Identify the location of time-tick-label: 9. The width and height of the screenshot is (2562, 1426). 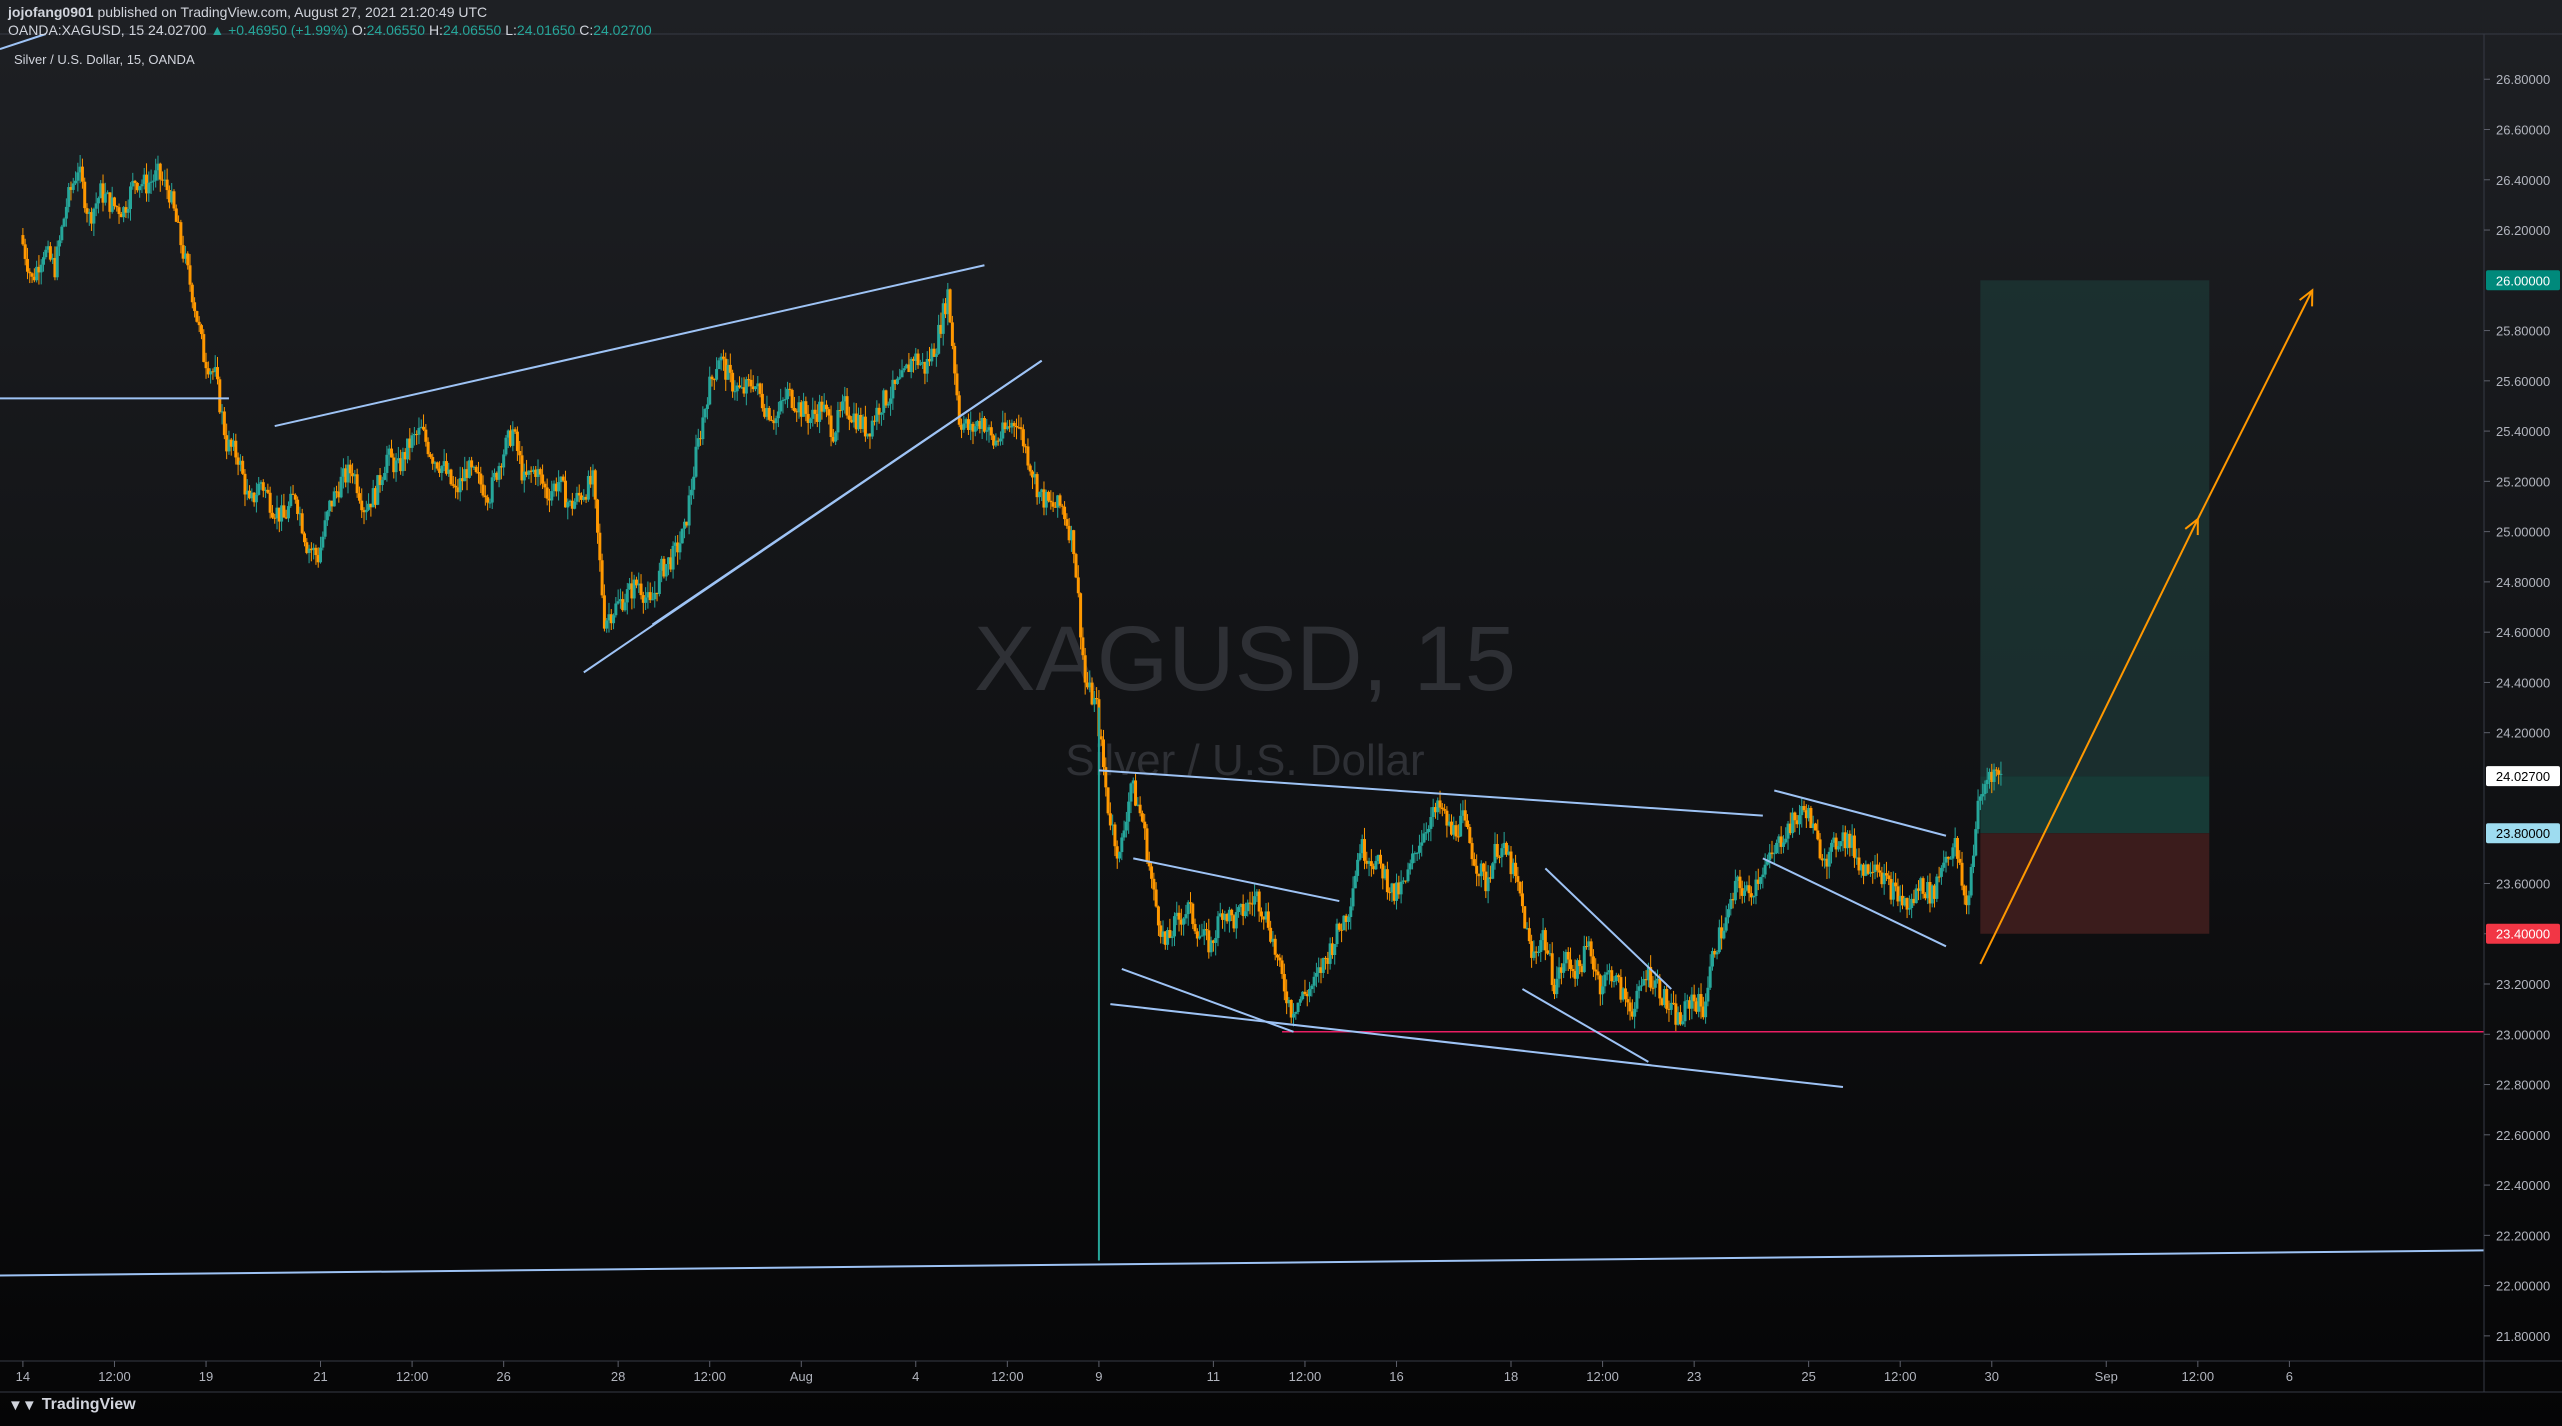
(1098, 1376).